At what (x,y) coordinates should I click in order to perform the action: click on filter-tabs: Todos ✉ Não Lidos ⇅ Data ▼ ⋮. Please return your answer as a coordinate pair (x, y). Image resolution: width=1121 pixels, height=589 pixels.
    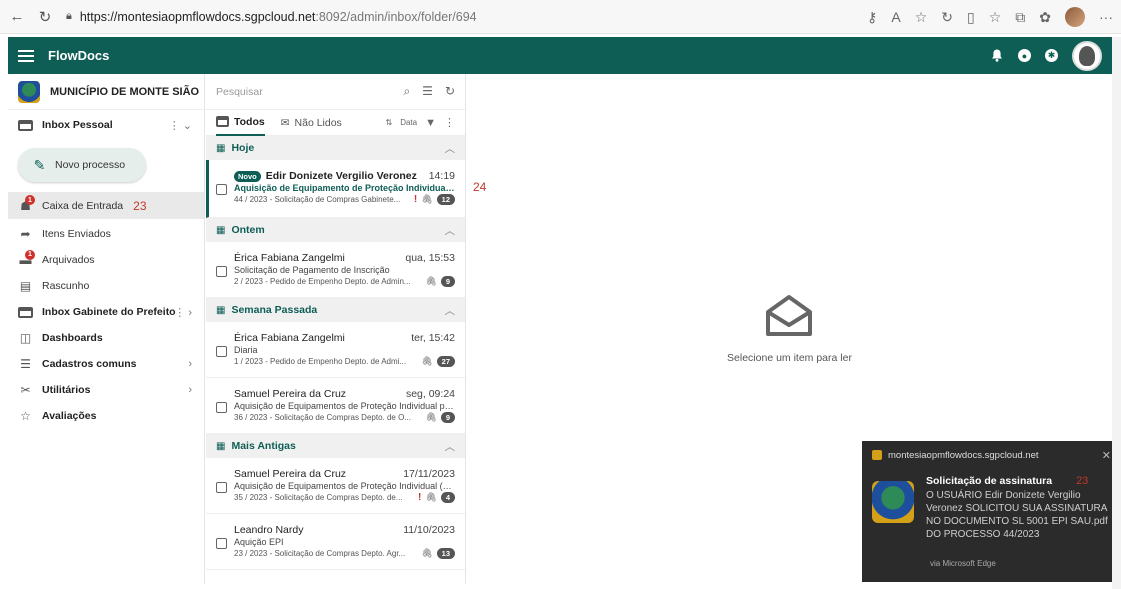
    Looking at the image, I should click on (335, 123).